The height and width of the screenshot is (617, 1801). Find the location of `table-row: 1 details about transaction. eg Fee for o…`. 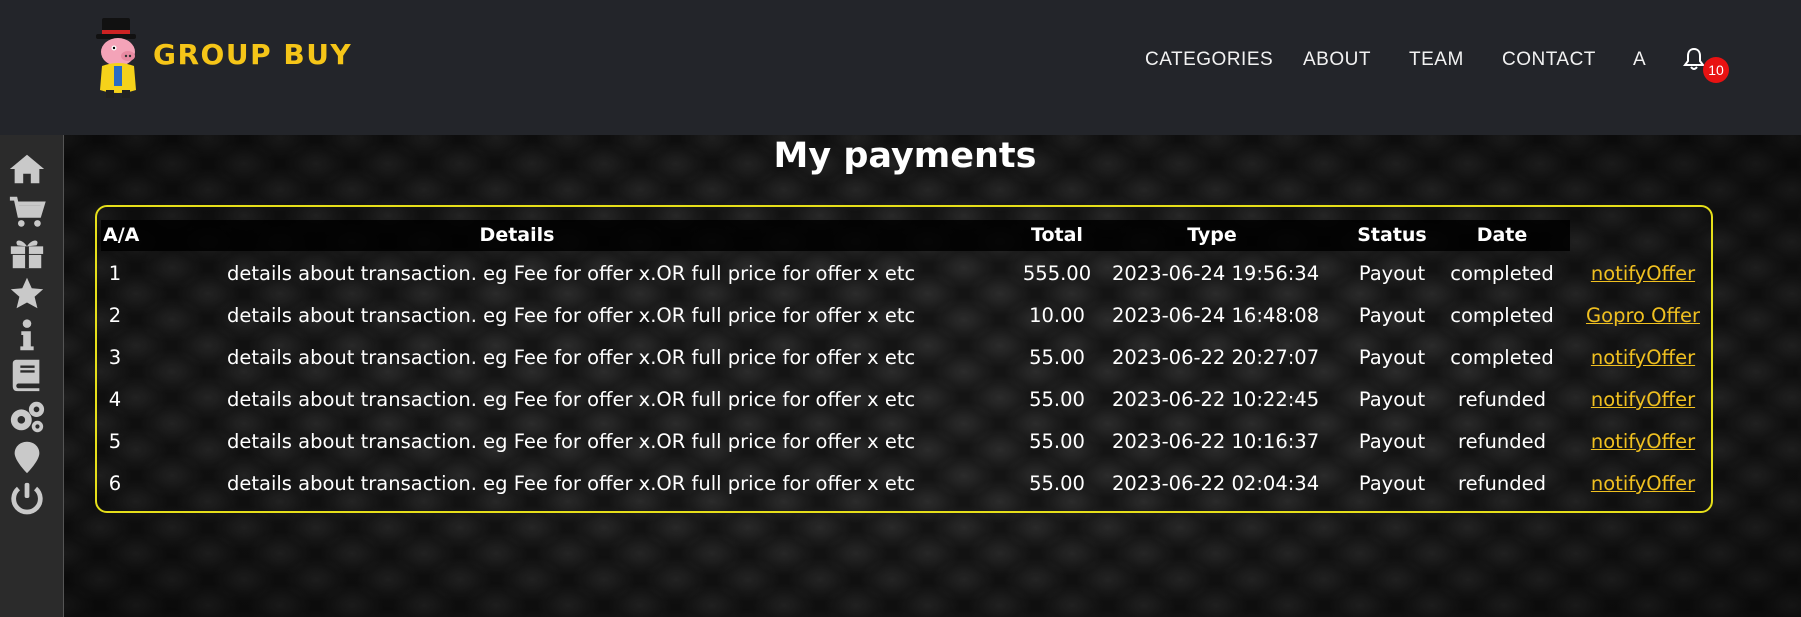

table-row: 1 details about transaction. eg Fee for o… is located at coordinates (904, 283).